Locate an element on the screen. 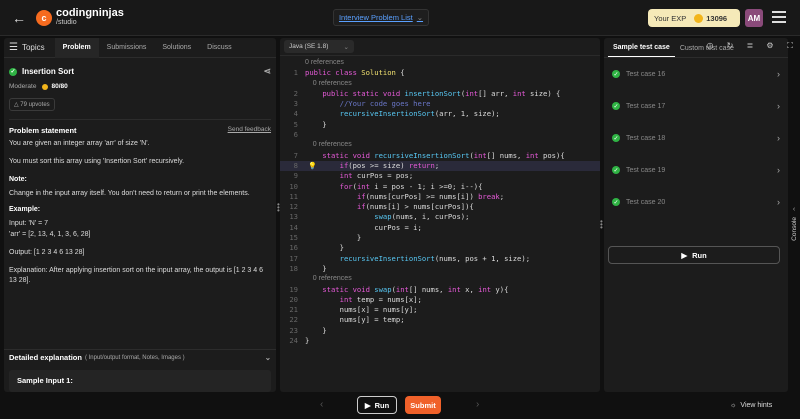 The width and height of the screenshot is (800, 419). problem-list-label: Interview Problem List is located at coordinates (375, 17).